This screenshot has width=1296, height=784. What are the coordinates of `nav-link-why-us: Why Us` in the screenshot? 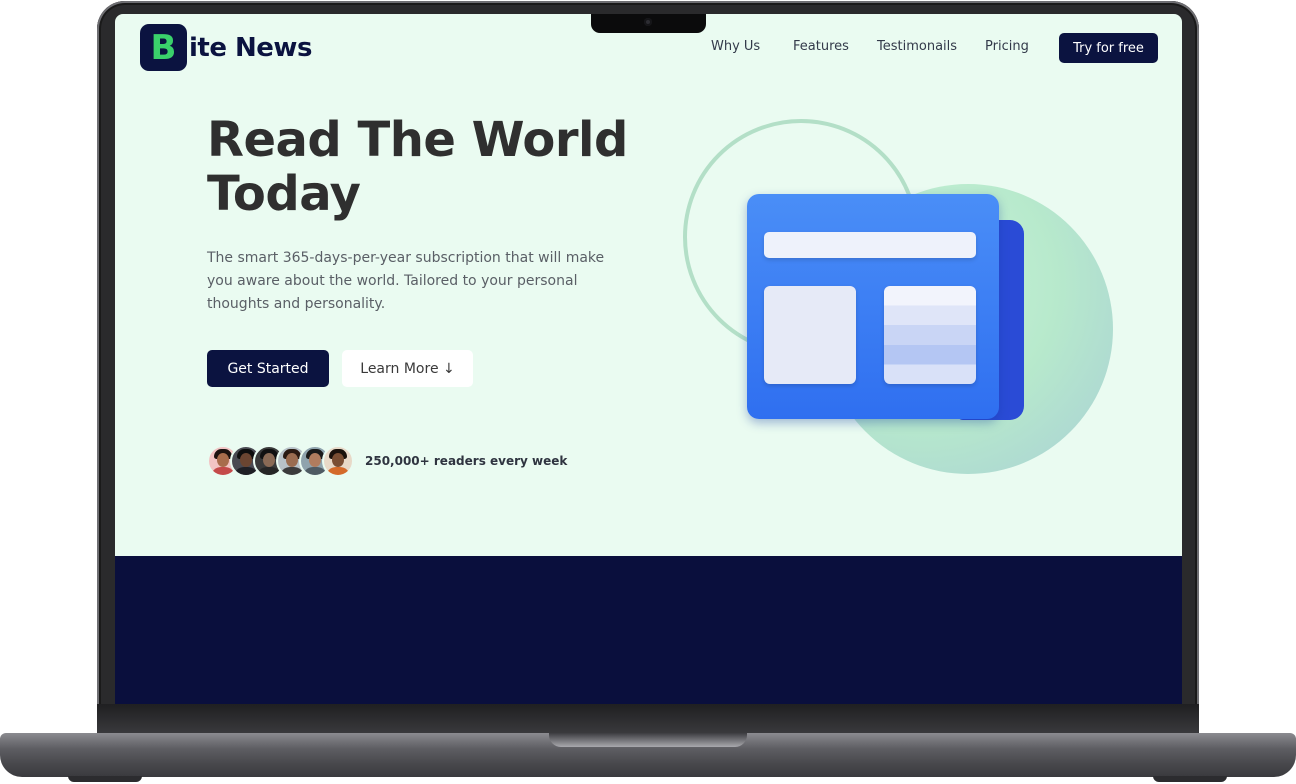 It's located at (735, 46).